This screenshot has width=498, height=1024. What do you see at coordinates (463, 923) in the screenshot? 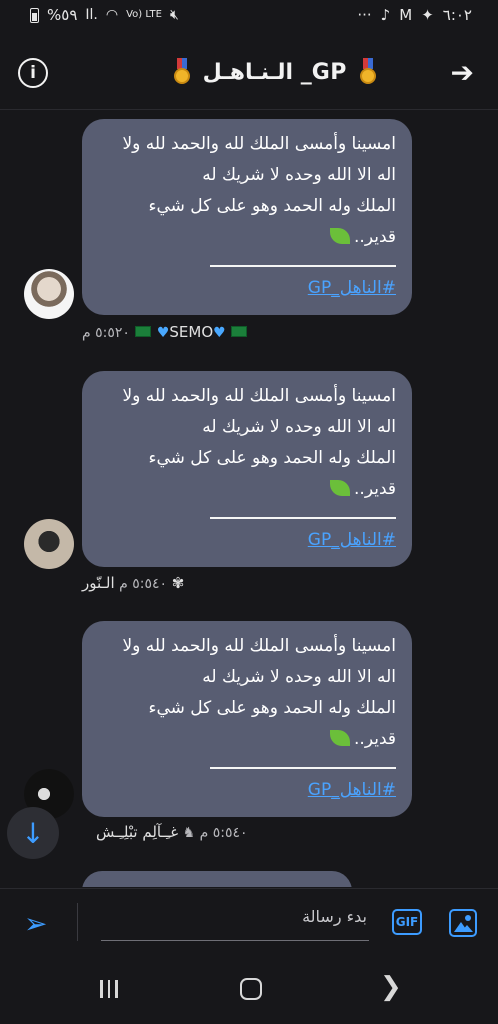
I see `image-icon` at bounding box center [463, 923].